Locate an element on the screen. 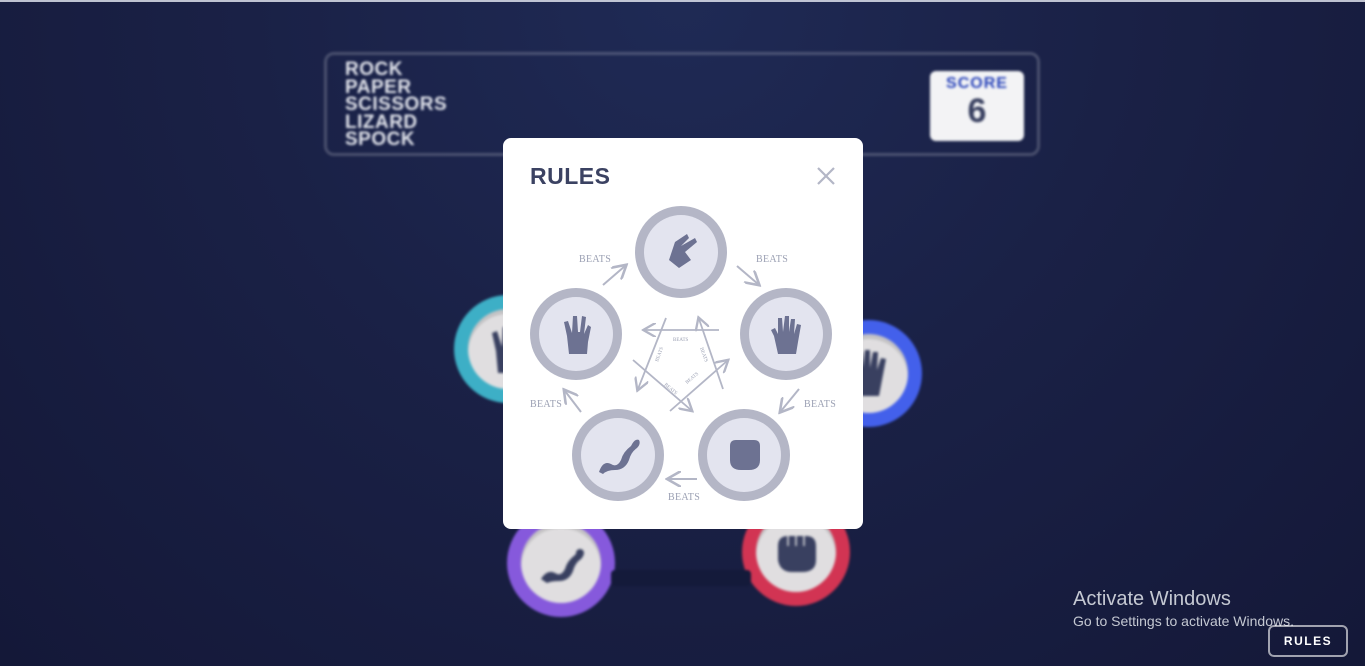 The width and height of the screenshot is (1365, 666). arrow-spock-scissors is located at coordinates (613, 276).